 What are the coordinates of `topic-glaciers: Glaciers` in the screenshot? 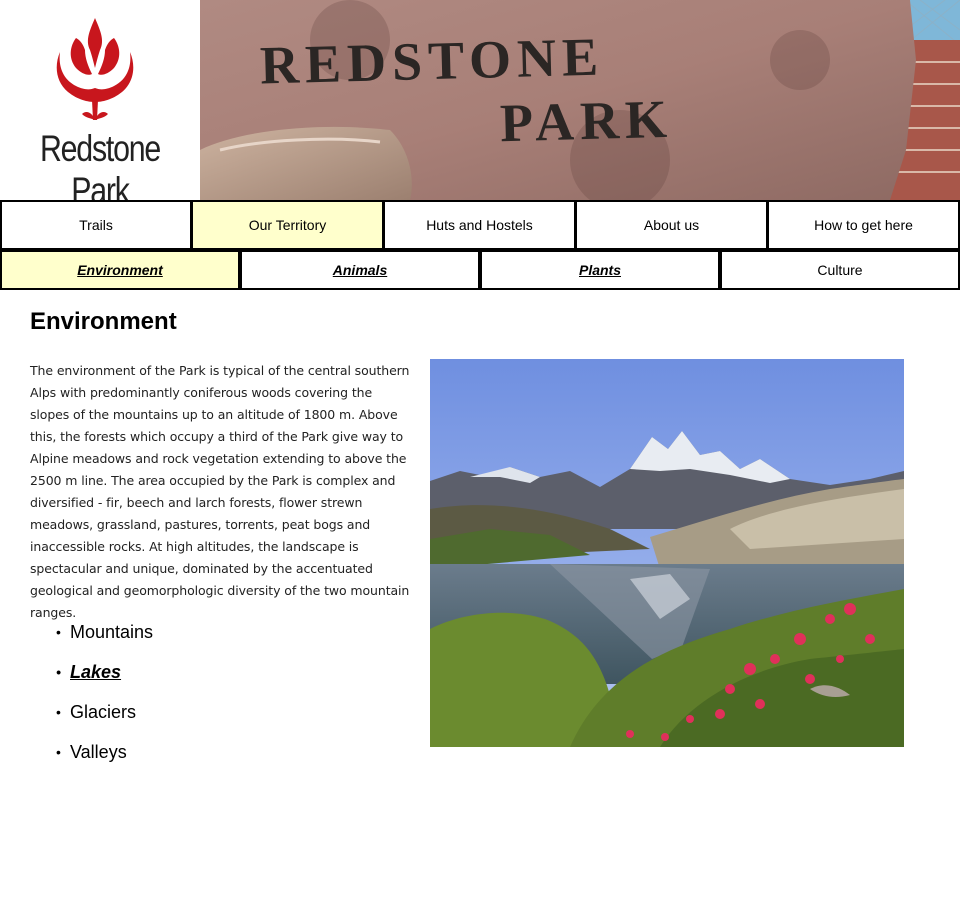 It's located at (104, 716).